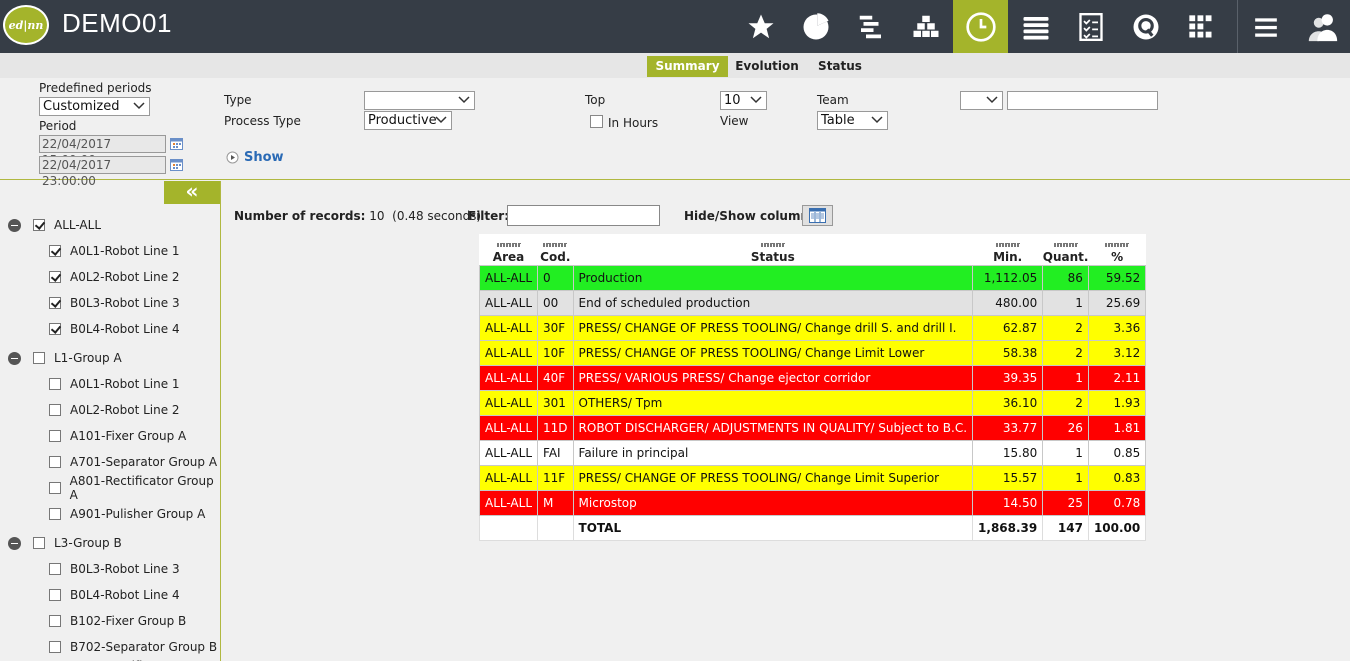 This screenshot has height=661, width=1350. What do you see at coordinates (127, 514) in the screenshot?
I see `tree-item: A901-Pulisher Group A` at bounding box center [127, 514].